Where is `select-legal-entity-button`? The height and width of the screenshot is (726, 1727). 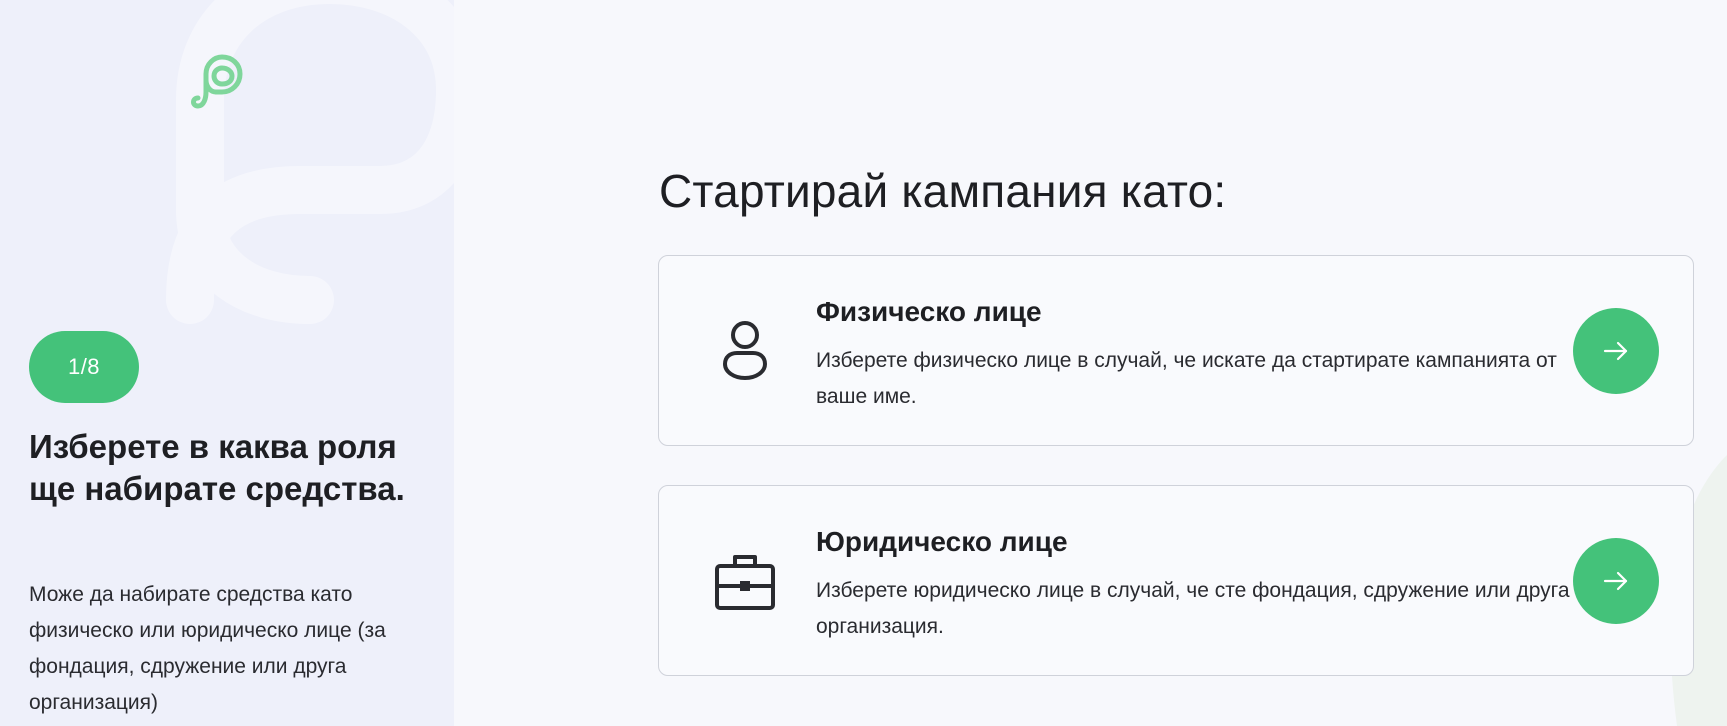
select-legal-entity-button is located at coordinates (1616, 581).